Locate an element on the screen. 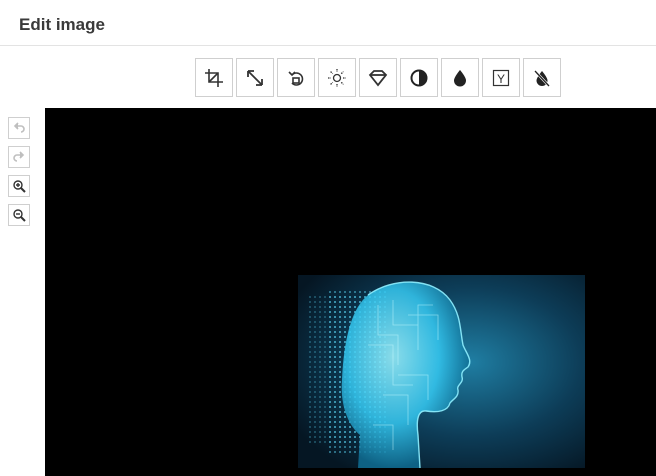 Image resolution: width=656 pixels, height=476 pixels. drop-icon is located at coordinates (460, 77).